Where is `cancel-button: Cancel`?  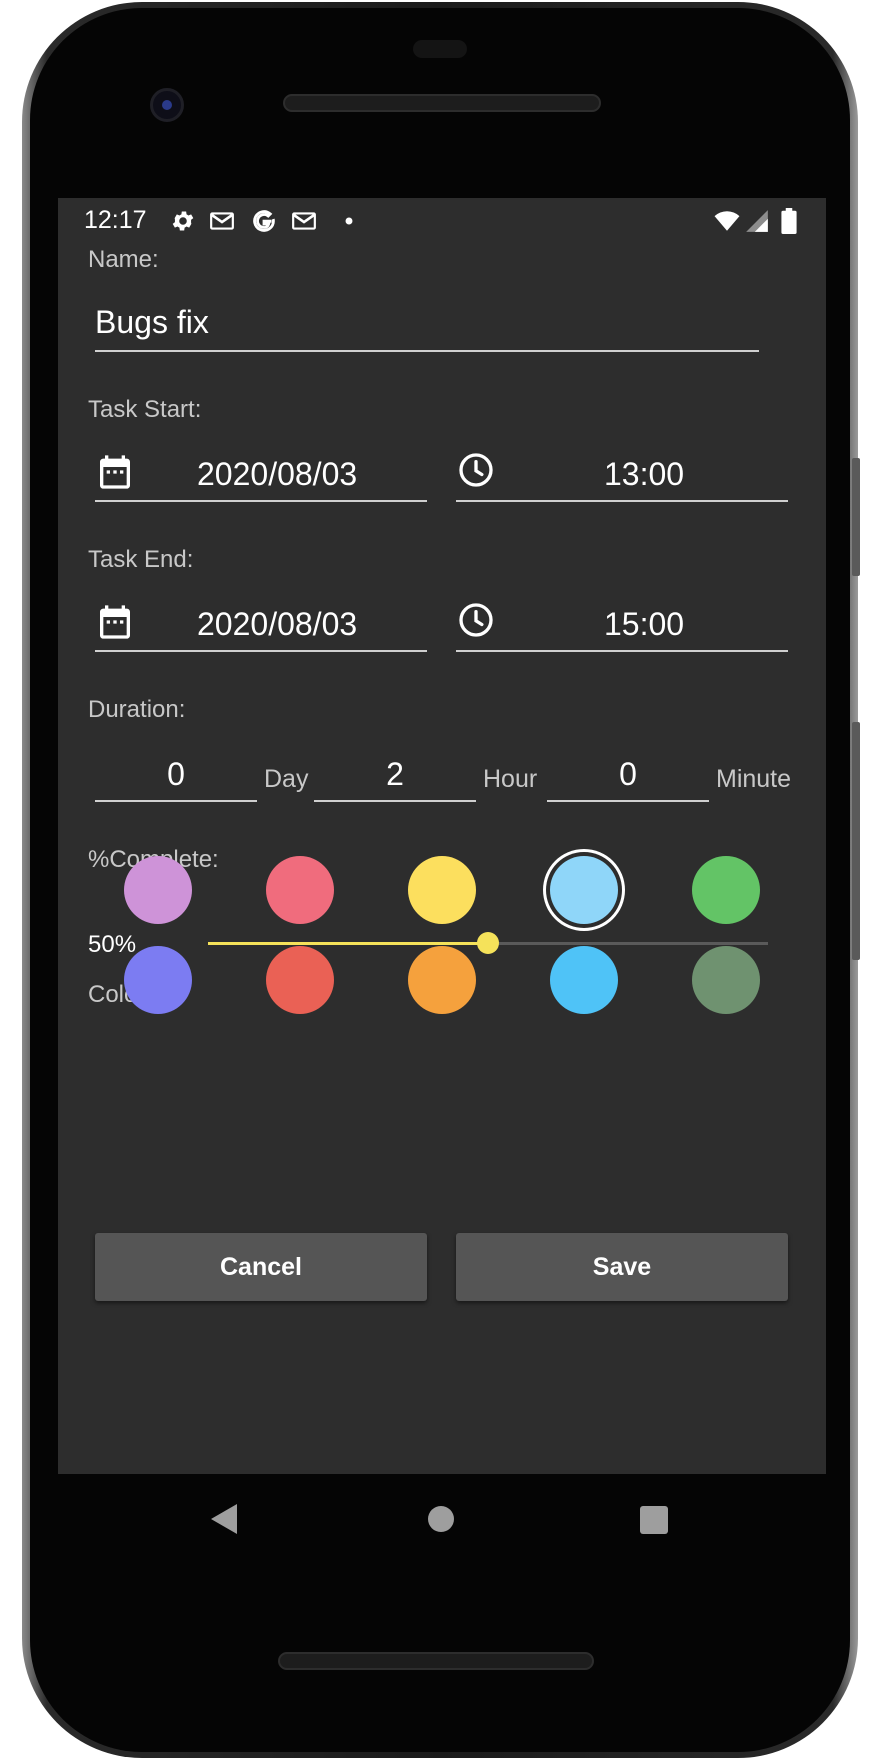
cancel-button: Cancel is located at coordinates (261, 1267).